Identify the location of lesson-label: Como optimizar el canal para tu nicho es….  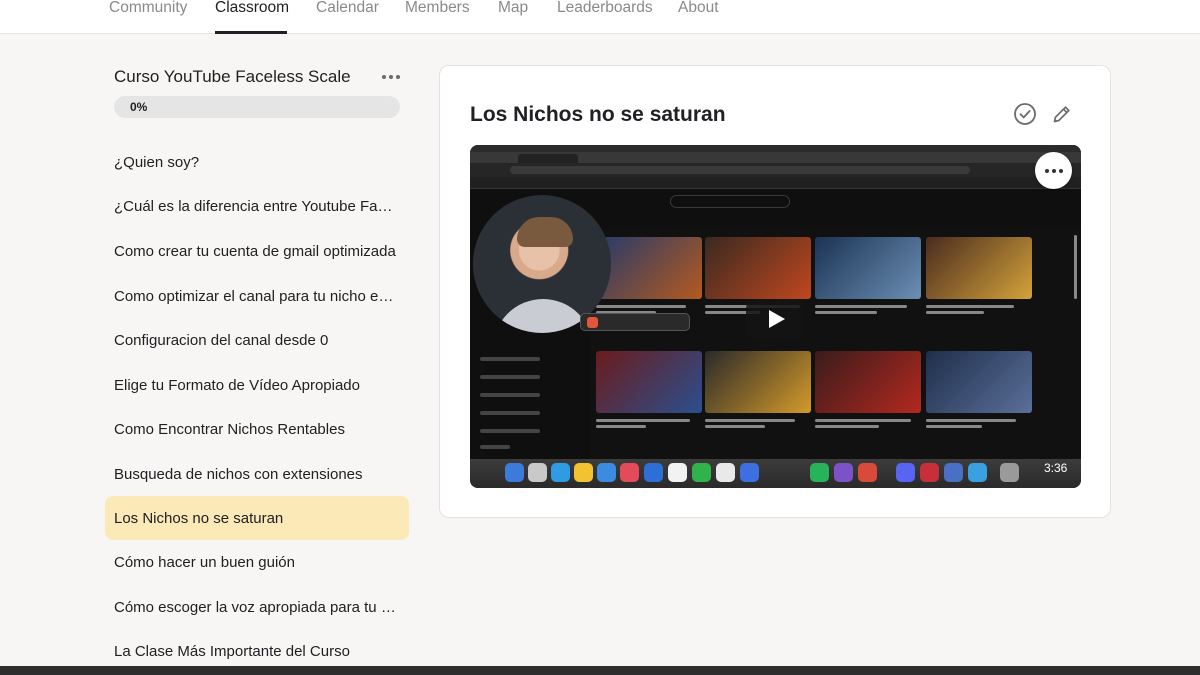
(257, 296).